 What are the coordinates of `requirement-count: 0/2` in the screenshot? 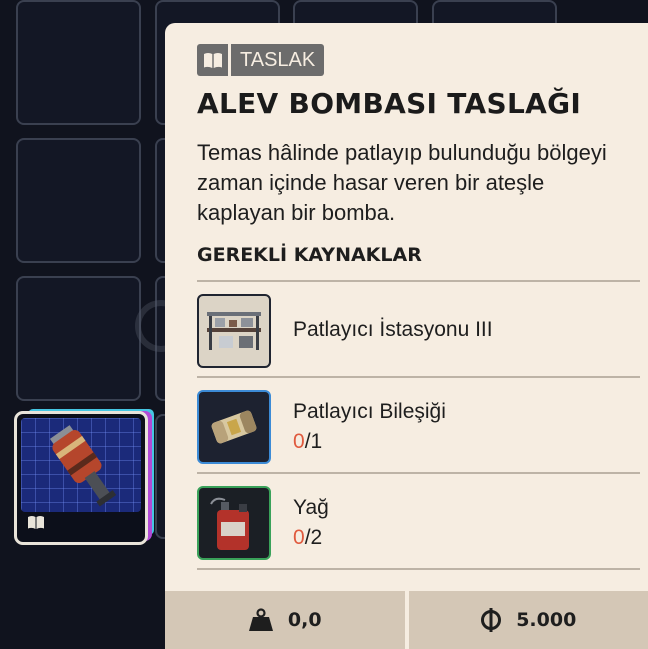 It's located at (307, 538).